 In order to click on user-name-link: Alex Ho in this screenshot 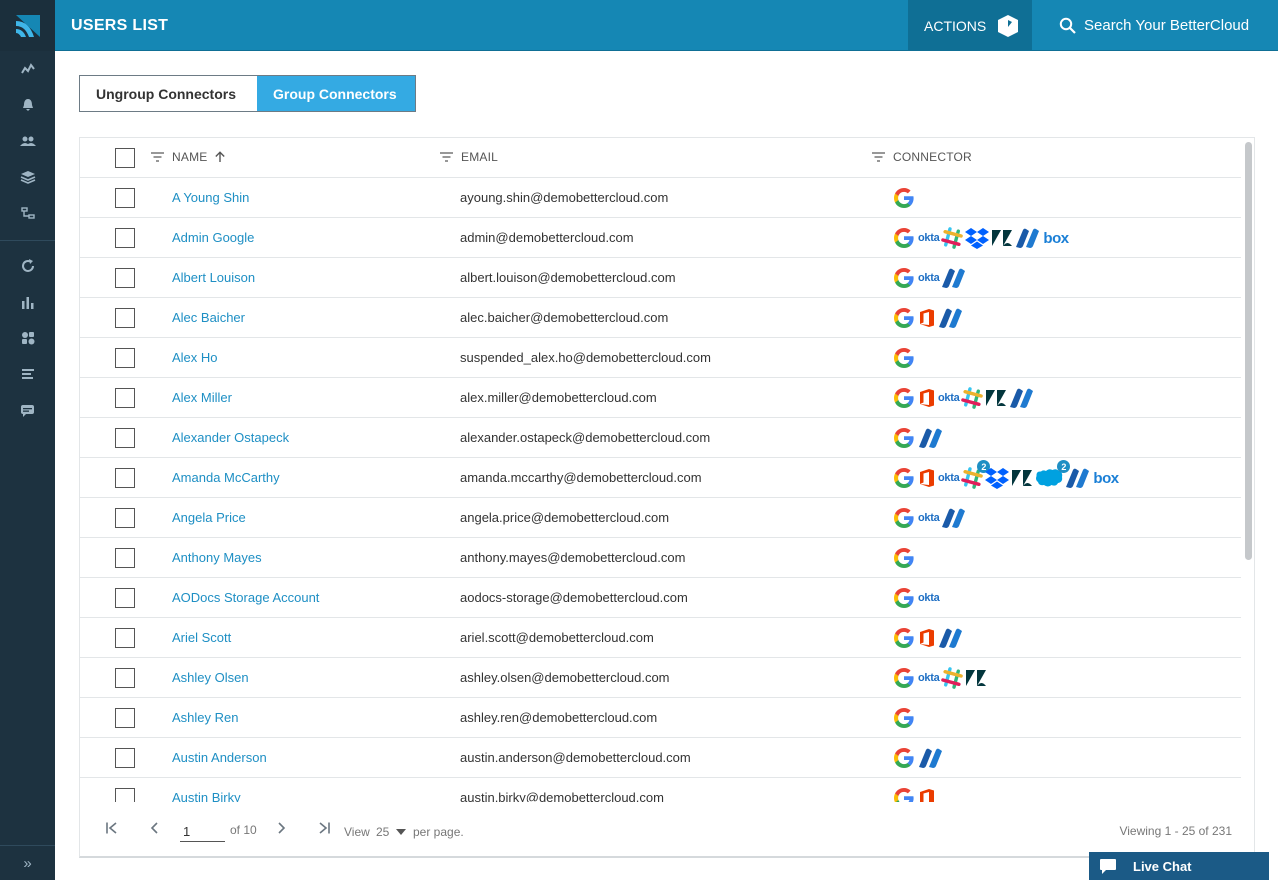, I will do `click(195, 357)`.